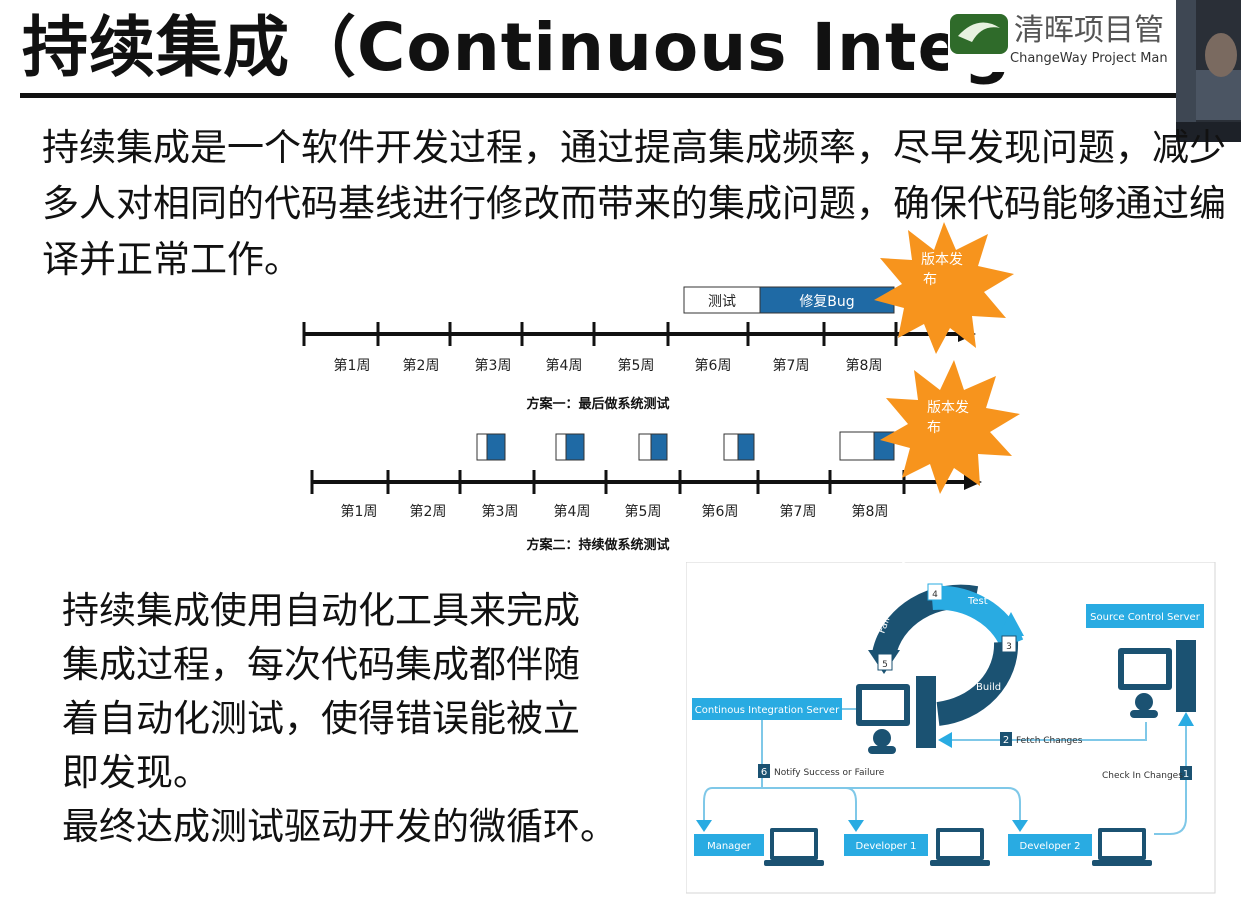  Describe the element at coordinates (798, 511) in the screenshot. I see `plan2-week-7: 第7周` at that location.